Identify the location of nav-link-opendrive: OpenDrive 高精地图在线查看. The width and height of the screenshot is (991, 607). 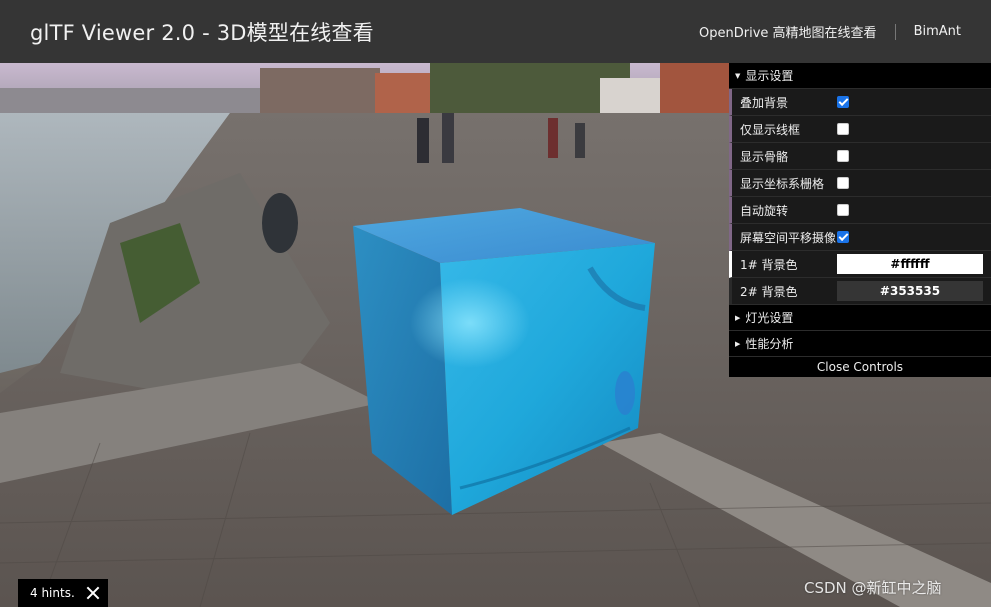
(788, 31).